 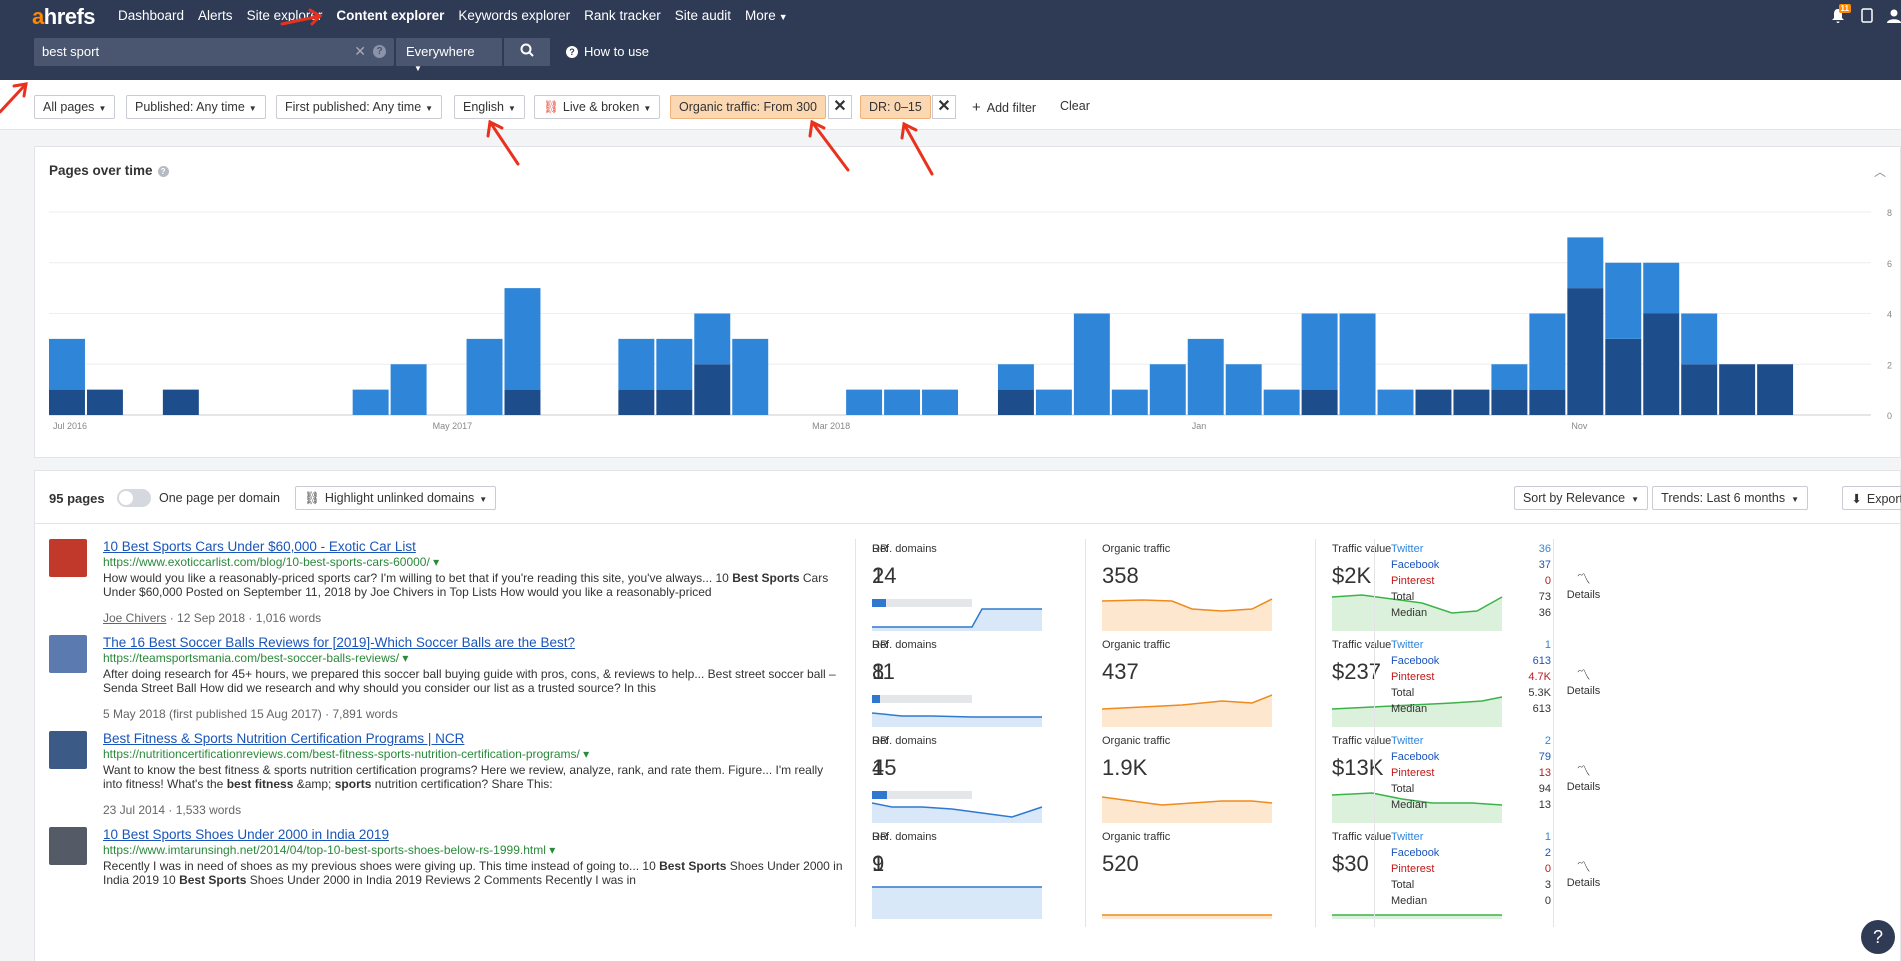 What do you see at coordinates (163, 171) in the screenshot?
I see `help-icon: ?` at bounding box center [163, 171].